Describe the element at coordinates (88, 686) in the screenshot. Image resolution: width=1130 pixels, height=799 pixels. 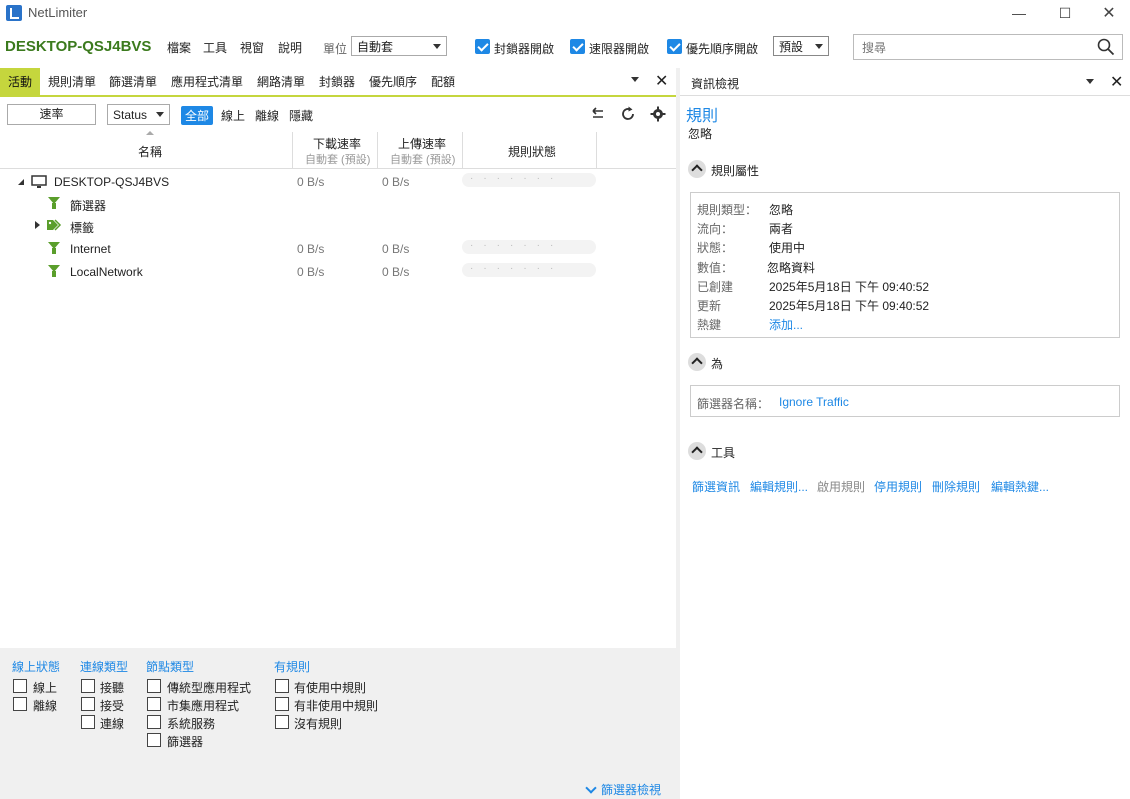
I see `listen-checkbox` at that location.